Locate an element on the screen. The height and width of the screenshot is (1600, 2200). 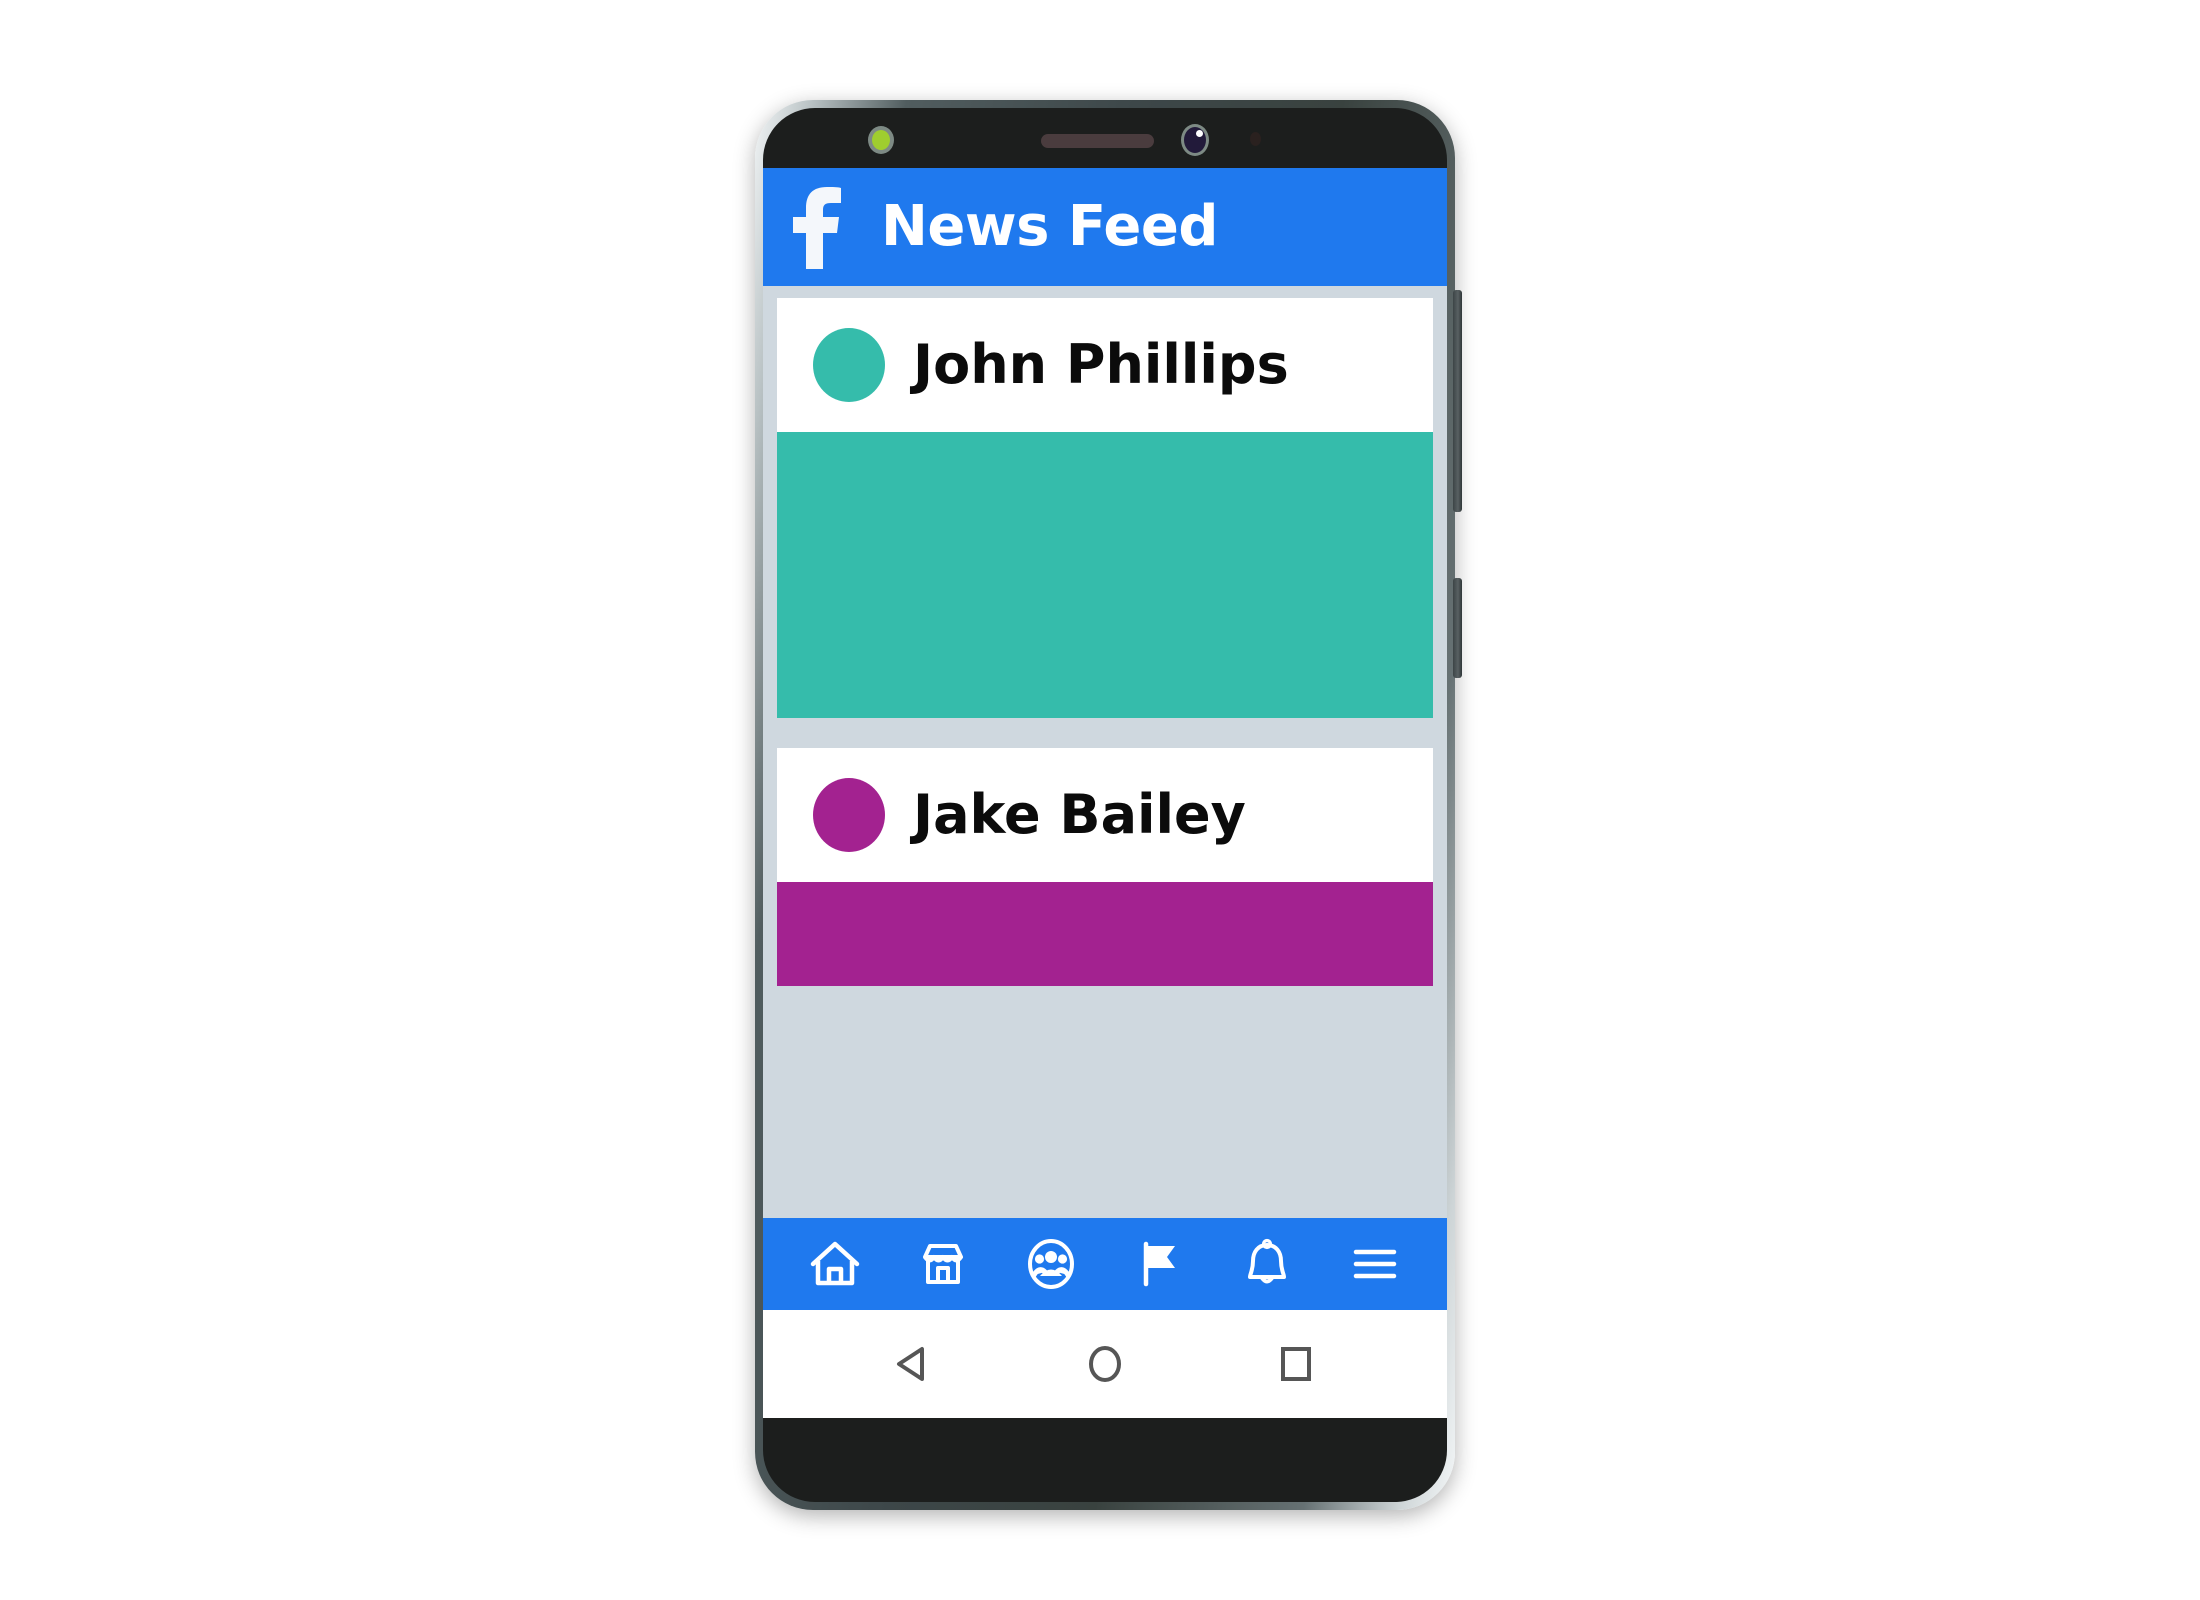
back-triangle-icon is located at coordinates (914, 1364).